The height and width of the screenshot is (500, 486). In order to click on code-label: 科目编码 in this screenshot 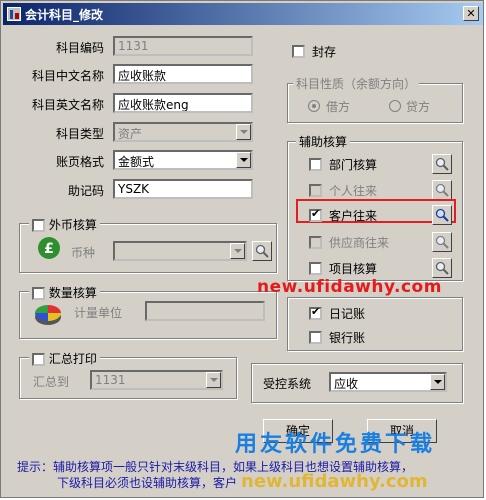, I will do `click(79, 48)`.